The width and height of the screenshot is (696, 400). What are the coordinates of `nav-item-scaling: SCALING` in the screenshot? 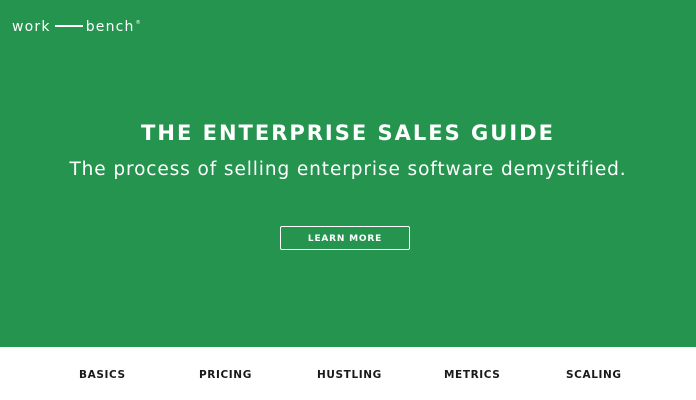 It's located at (594, 375).